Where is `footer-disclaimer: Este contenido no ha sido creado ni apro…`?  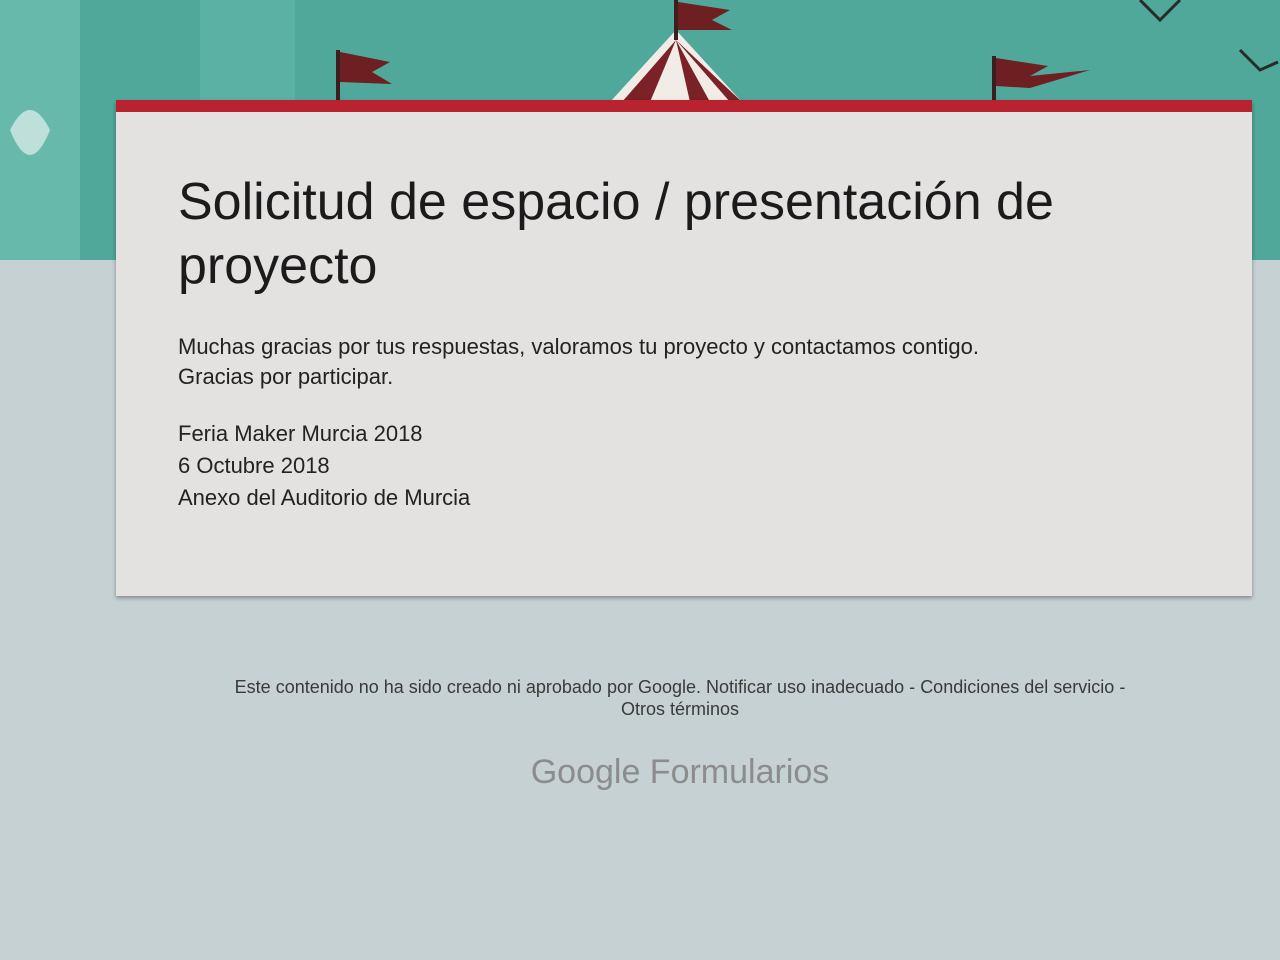
footer-disclaimer: Este contenido no ha sido creado ni apro… is located at coordinates (680, 698).